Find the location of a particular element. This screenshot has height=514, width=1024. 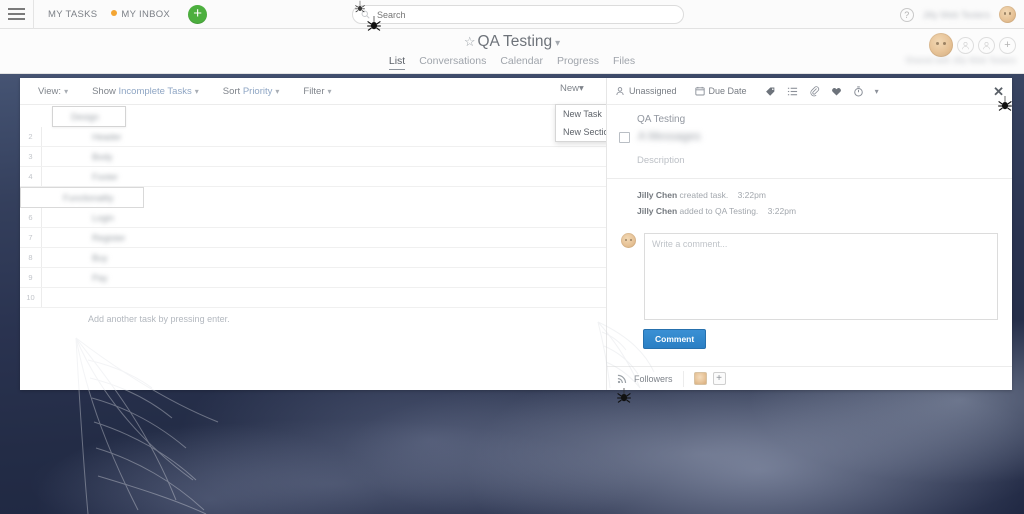

section-row-editing: Functionality is located at coordinates (82, 197).